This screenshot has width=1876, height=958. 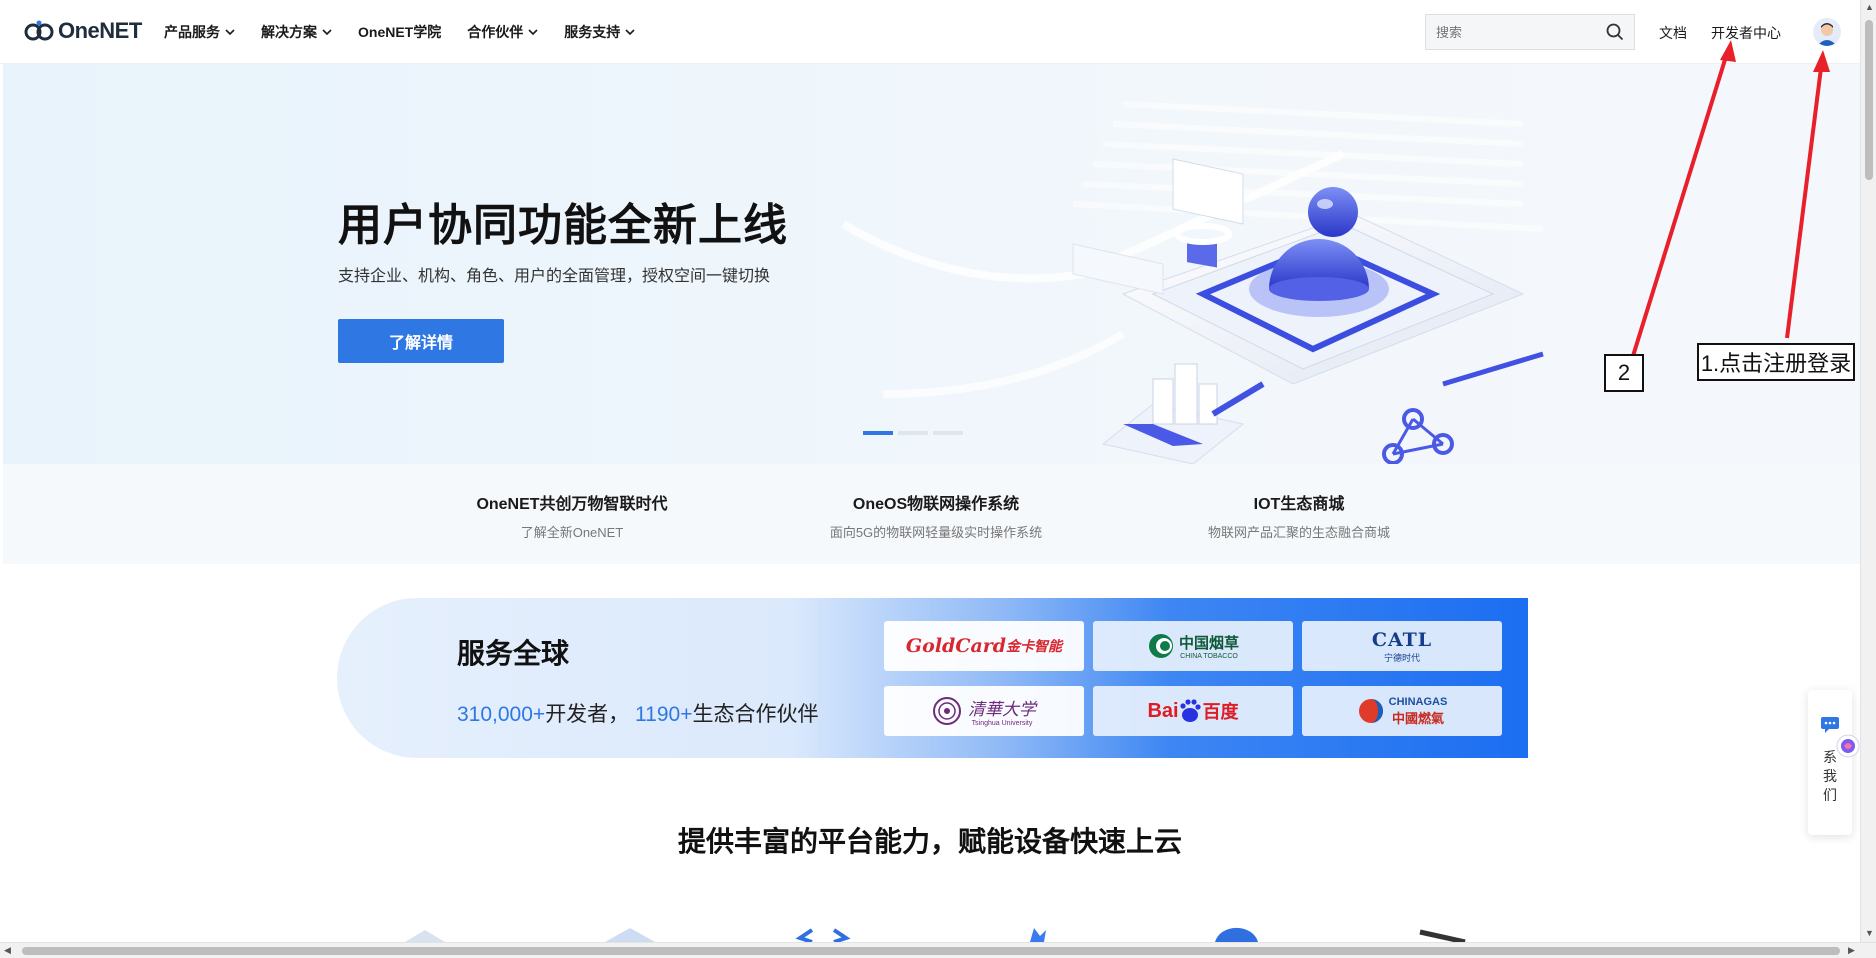 What do you see at coordinates (755, 714) in the screenshot?
I see `partners-label: 生态合作伙伴` at bounding box center [755, 714].